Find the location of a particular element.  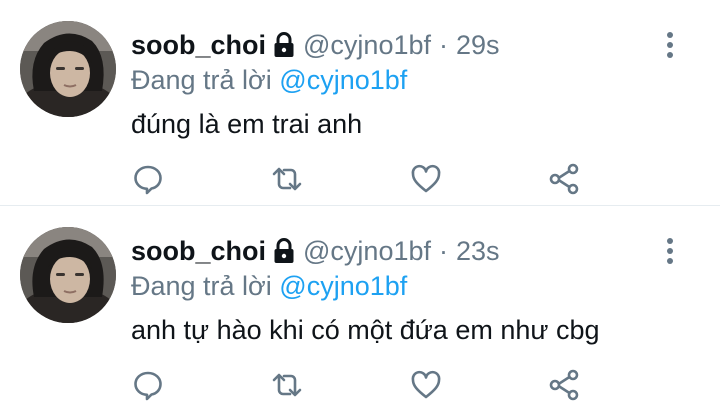

timestamp: 23s is located at coordinates (478, 251).